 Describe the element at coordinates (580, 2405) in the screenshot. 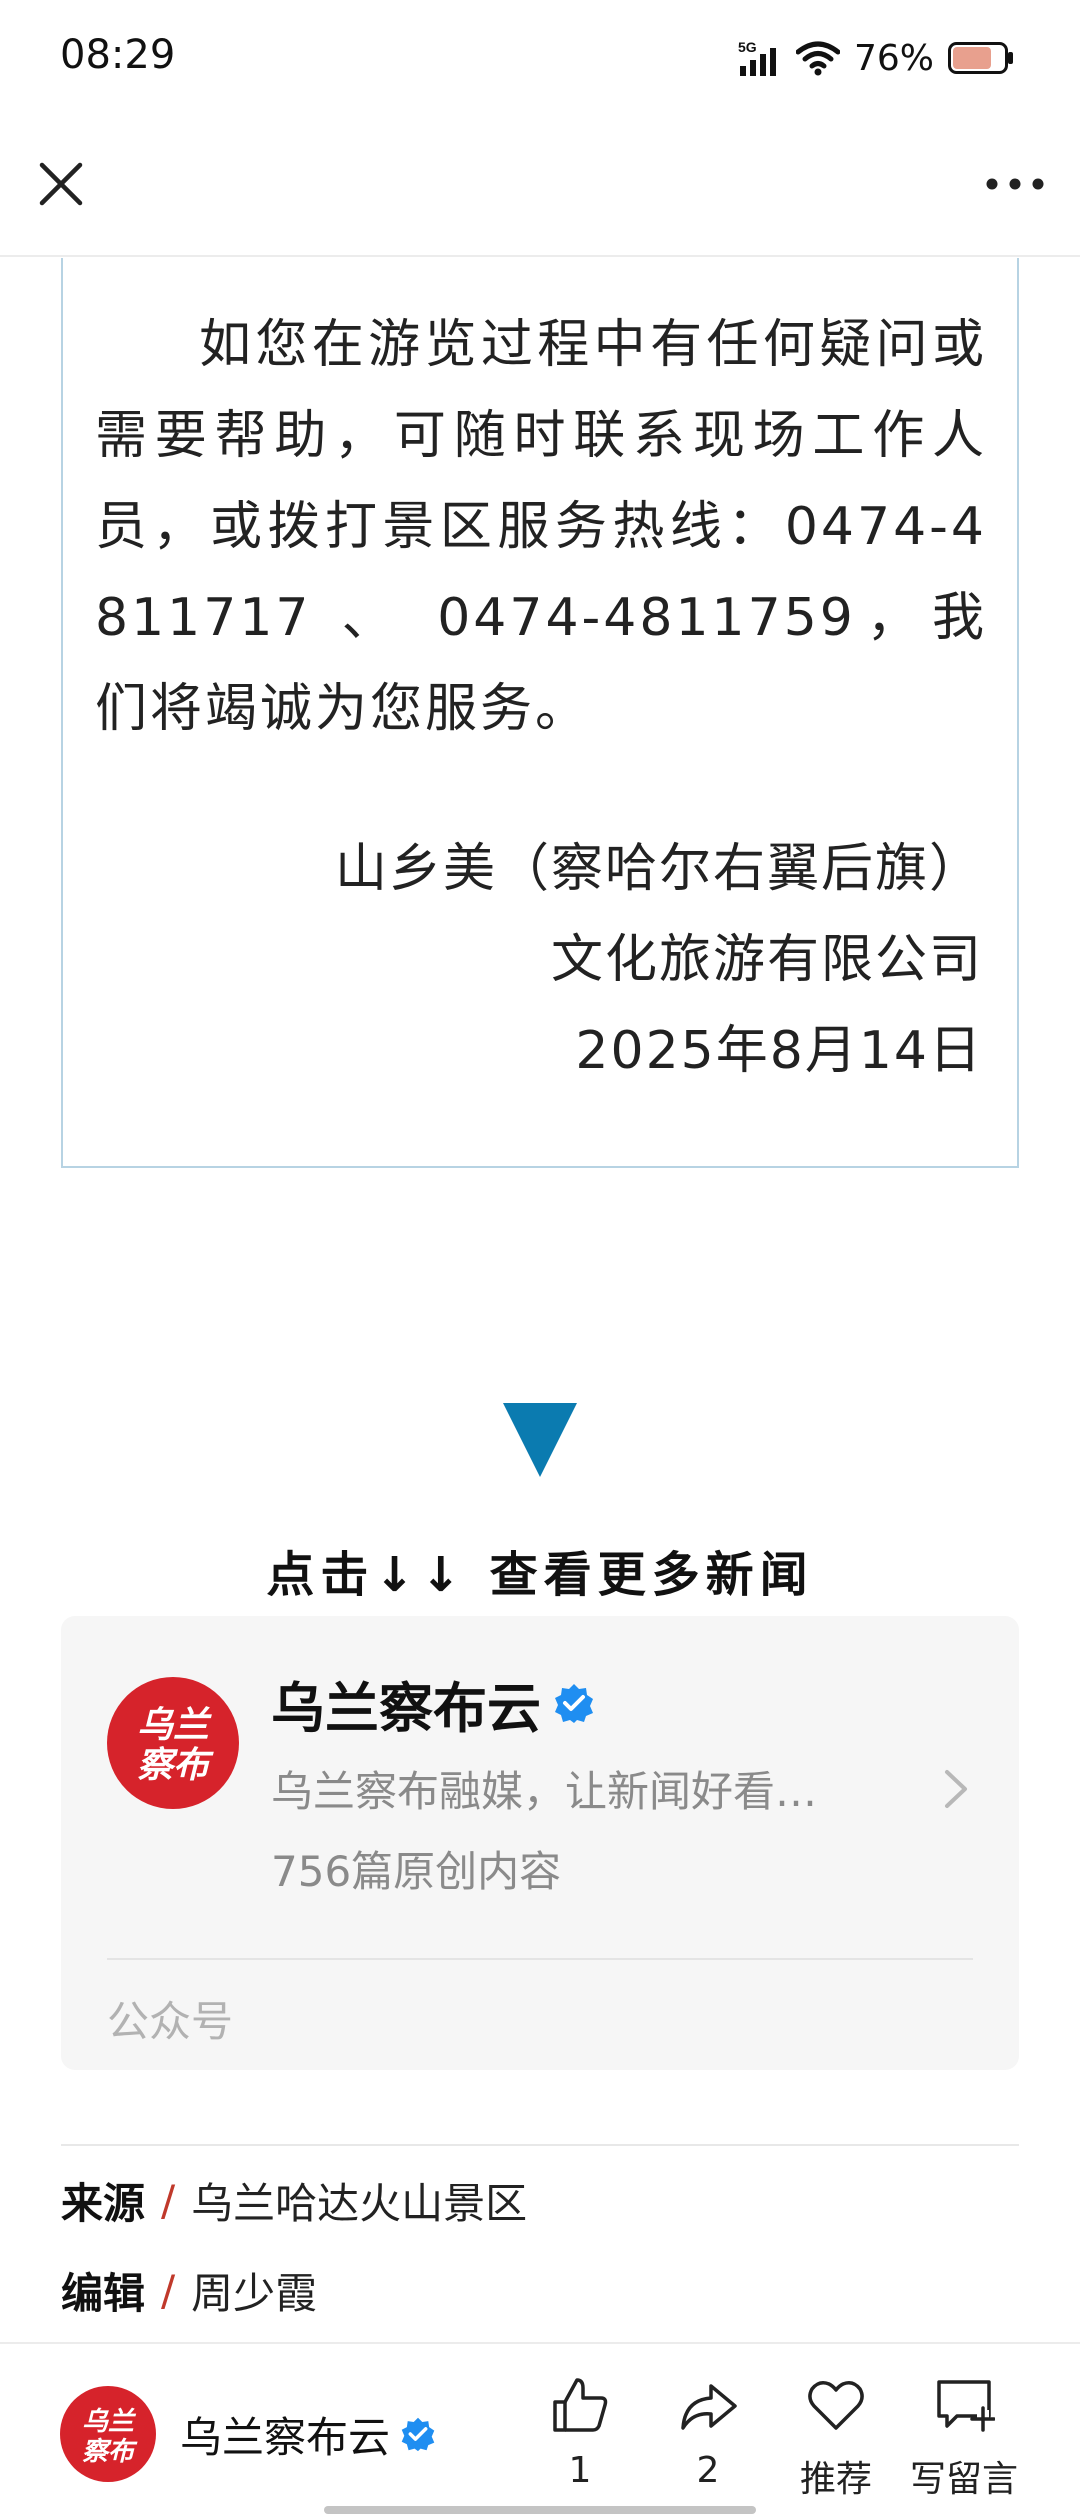

I see `thumbs-up-icon` at that location.